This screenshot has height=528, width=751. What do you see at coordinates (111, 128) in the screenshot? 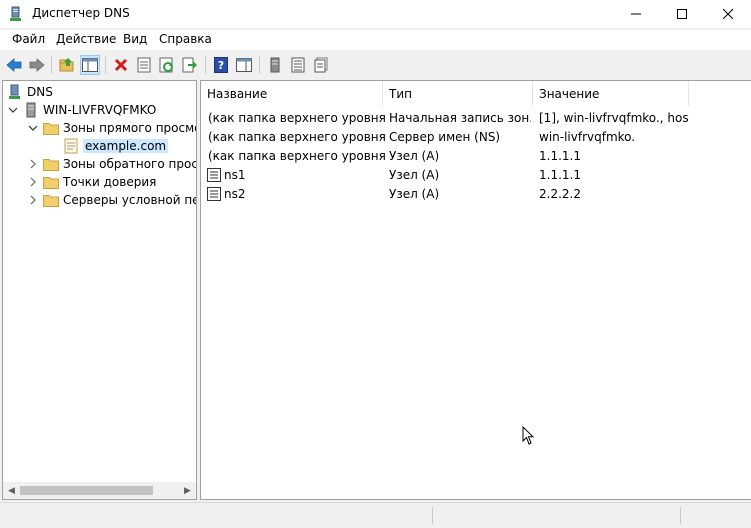
I see `tree-item-forward-zones: Зоны прямого просмотра` at bounding box center [111, 128].